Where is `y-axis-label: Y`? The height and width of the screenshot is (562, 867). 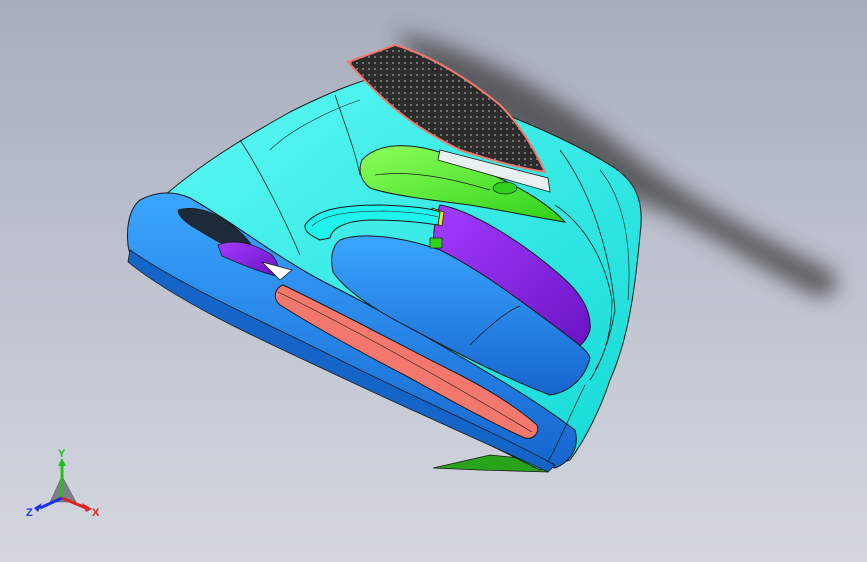 y-axis-label: Y is located at coordinates (62, 454).